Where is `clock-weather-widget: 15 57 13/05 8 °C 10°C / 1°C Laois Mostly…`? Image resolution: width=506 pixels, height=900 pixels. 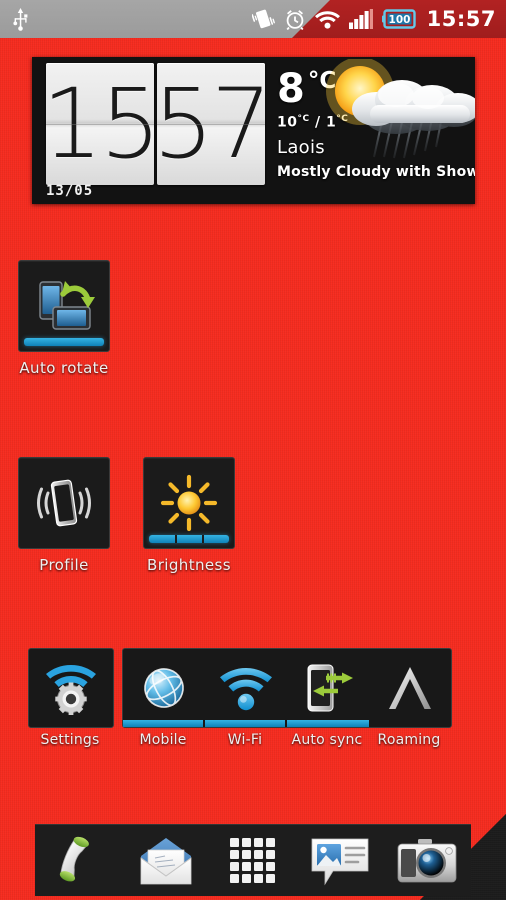 clock-weather-widget: 15 57 13/05 8 °C 10°C / 1°C Laois Mostly… is located at coordinates (253, 130).